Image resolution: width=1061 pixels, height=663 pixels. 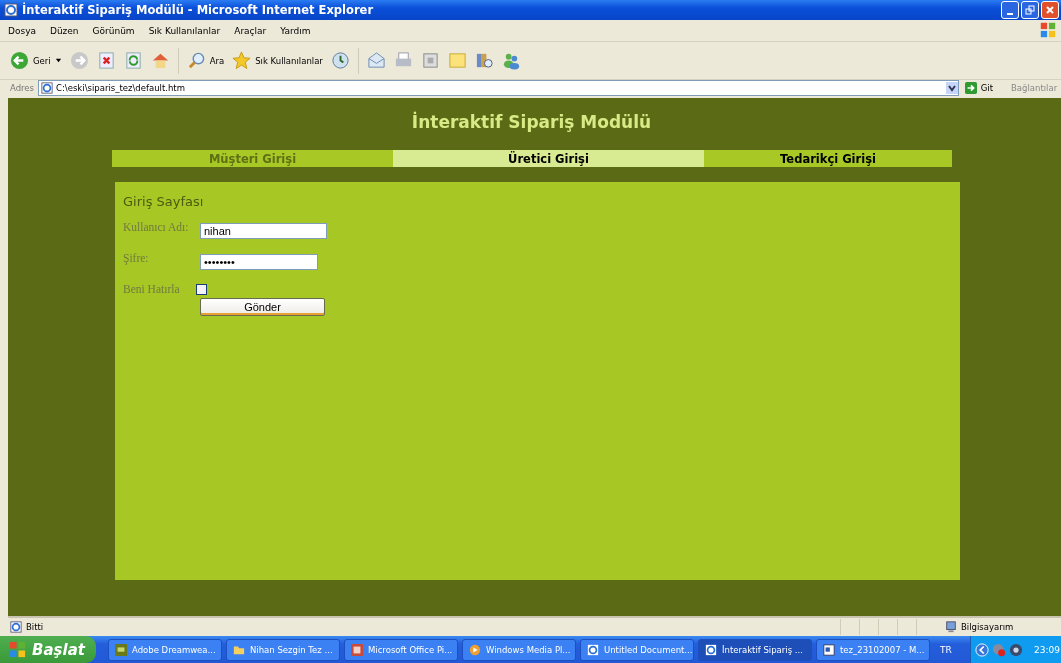 I want to click on menu-item: Sık Kullanılanlar, so click(x=184, y=30).